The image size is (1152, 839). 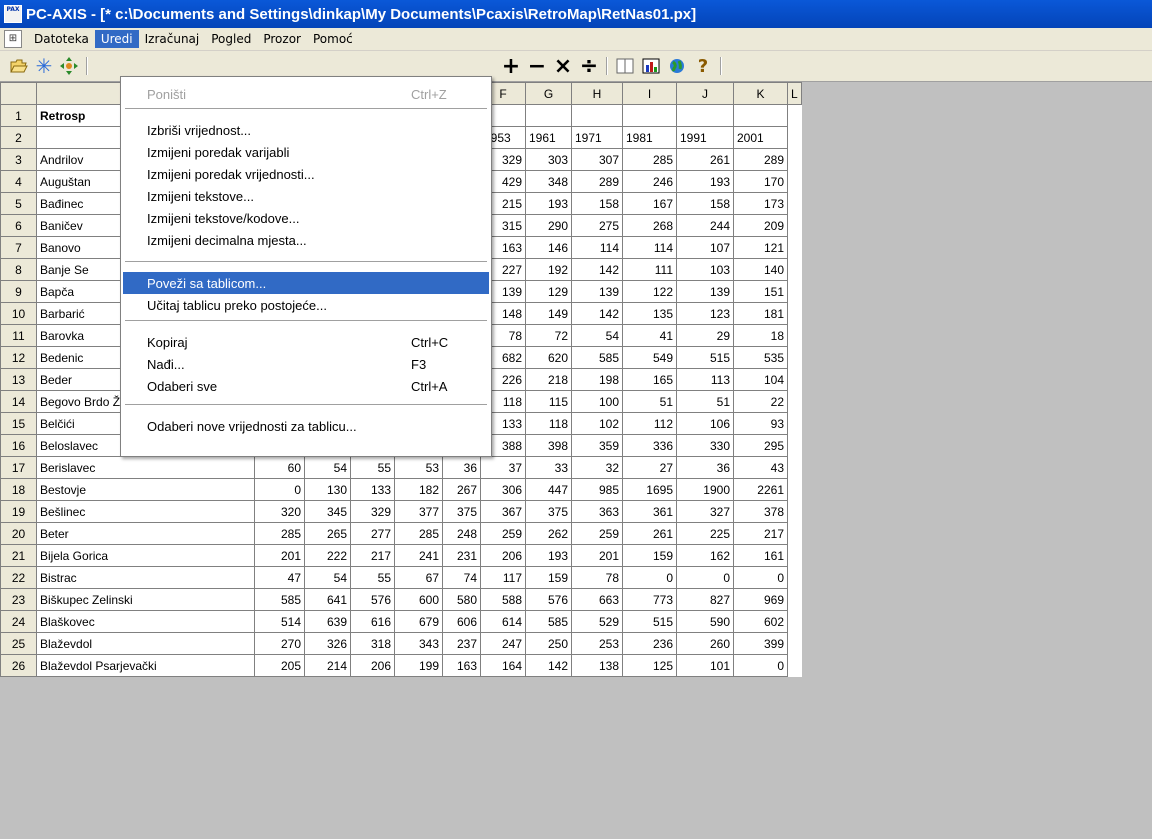 What do you see at coordinates (18, 203) in the screenshot?
I see `row-header: 5` at bounding box center [18, 203].